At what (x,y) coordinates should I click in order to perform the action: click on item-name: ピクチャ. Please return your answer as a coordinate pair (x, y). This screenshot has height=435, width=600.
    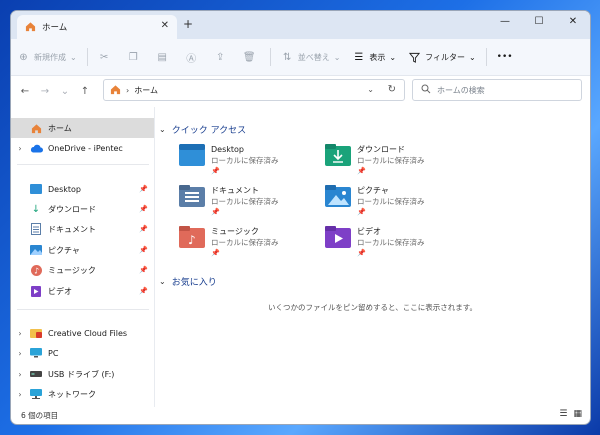
    Looking at the image, I should click on (373, 190).